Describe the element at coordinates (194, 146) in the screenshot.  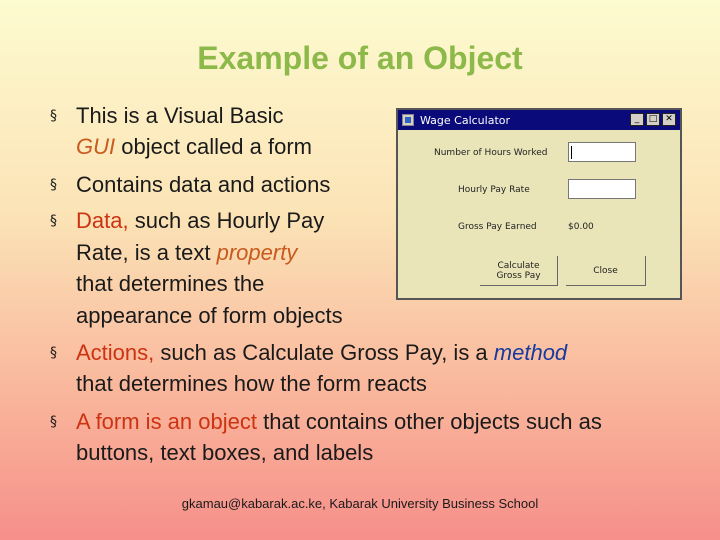
I see `bullet-1-line-2: GUI object called a form` at that location.